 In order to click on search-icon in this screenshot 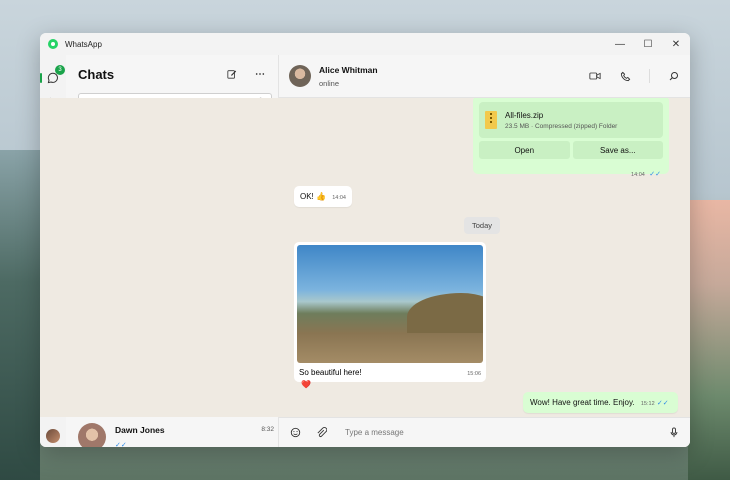, I will do `click(673, 76)`.